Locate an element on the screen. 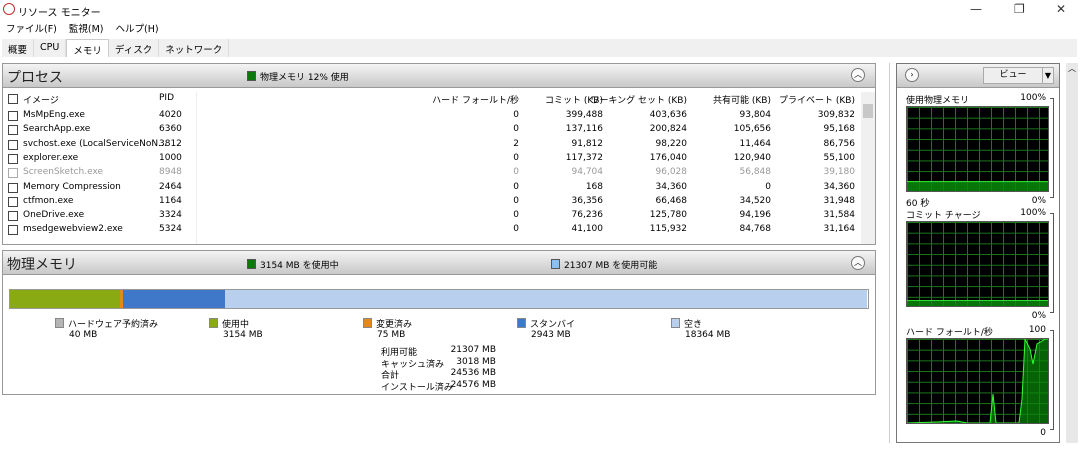  restore-icon: ❐ is located at coordinates (1019, 9).